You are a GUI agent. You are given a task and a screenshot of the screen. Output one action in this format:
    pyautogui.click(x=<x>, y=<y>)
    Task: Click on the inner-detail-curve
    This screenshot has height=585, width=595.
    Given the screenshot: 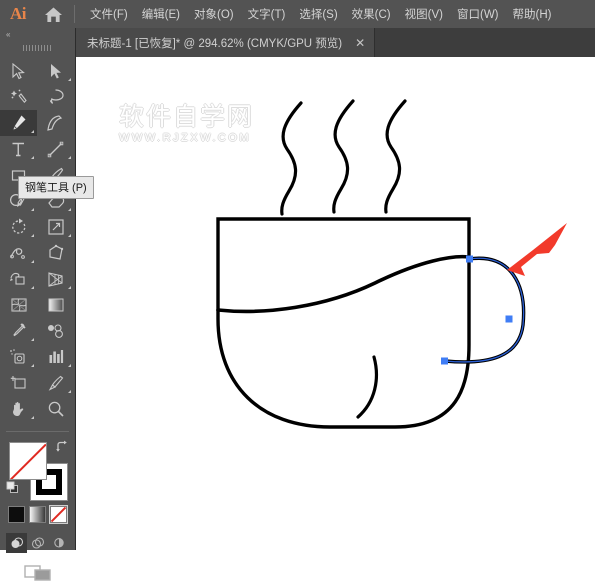 What is the action you would take?
    pyautogui.click(x=367, y=387)
    